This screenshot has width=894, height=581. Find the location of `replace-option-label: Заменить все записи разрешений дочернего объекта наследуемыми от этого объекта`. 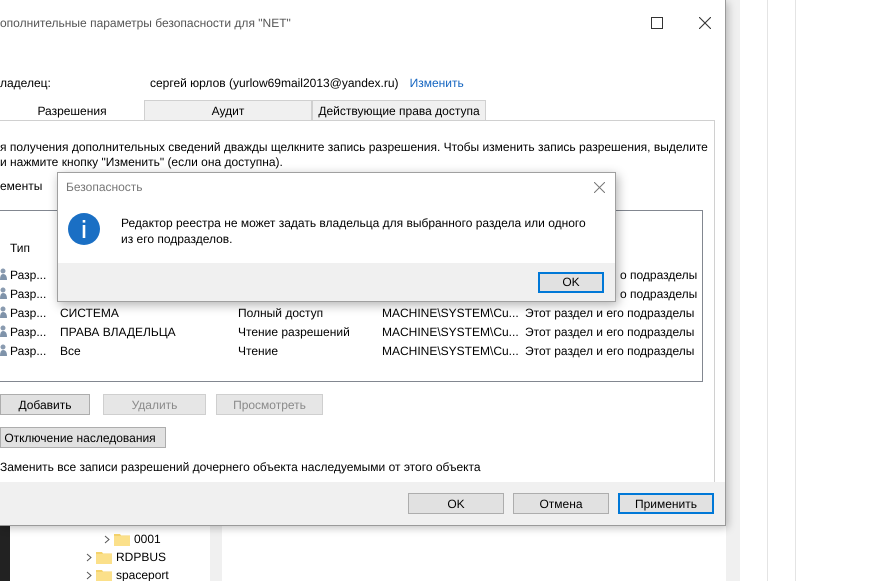

replace-option-label: Заменить все записи разрешений дочернего объекта наследуемыми от этого объекта is located at coordinates (357, 467).